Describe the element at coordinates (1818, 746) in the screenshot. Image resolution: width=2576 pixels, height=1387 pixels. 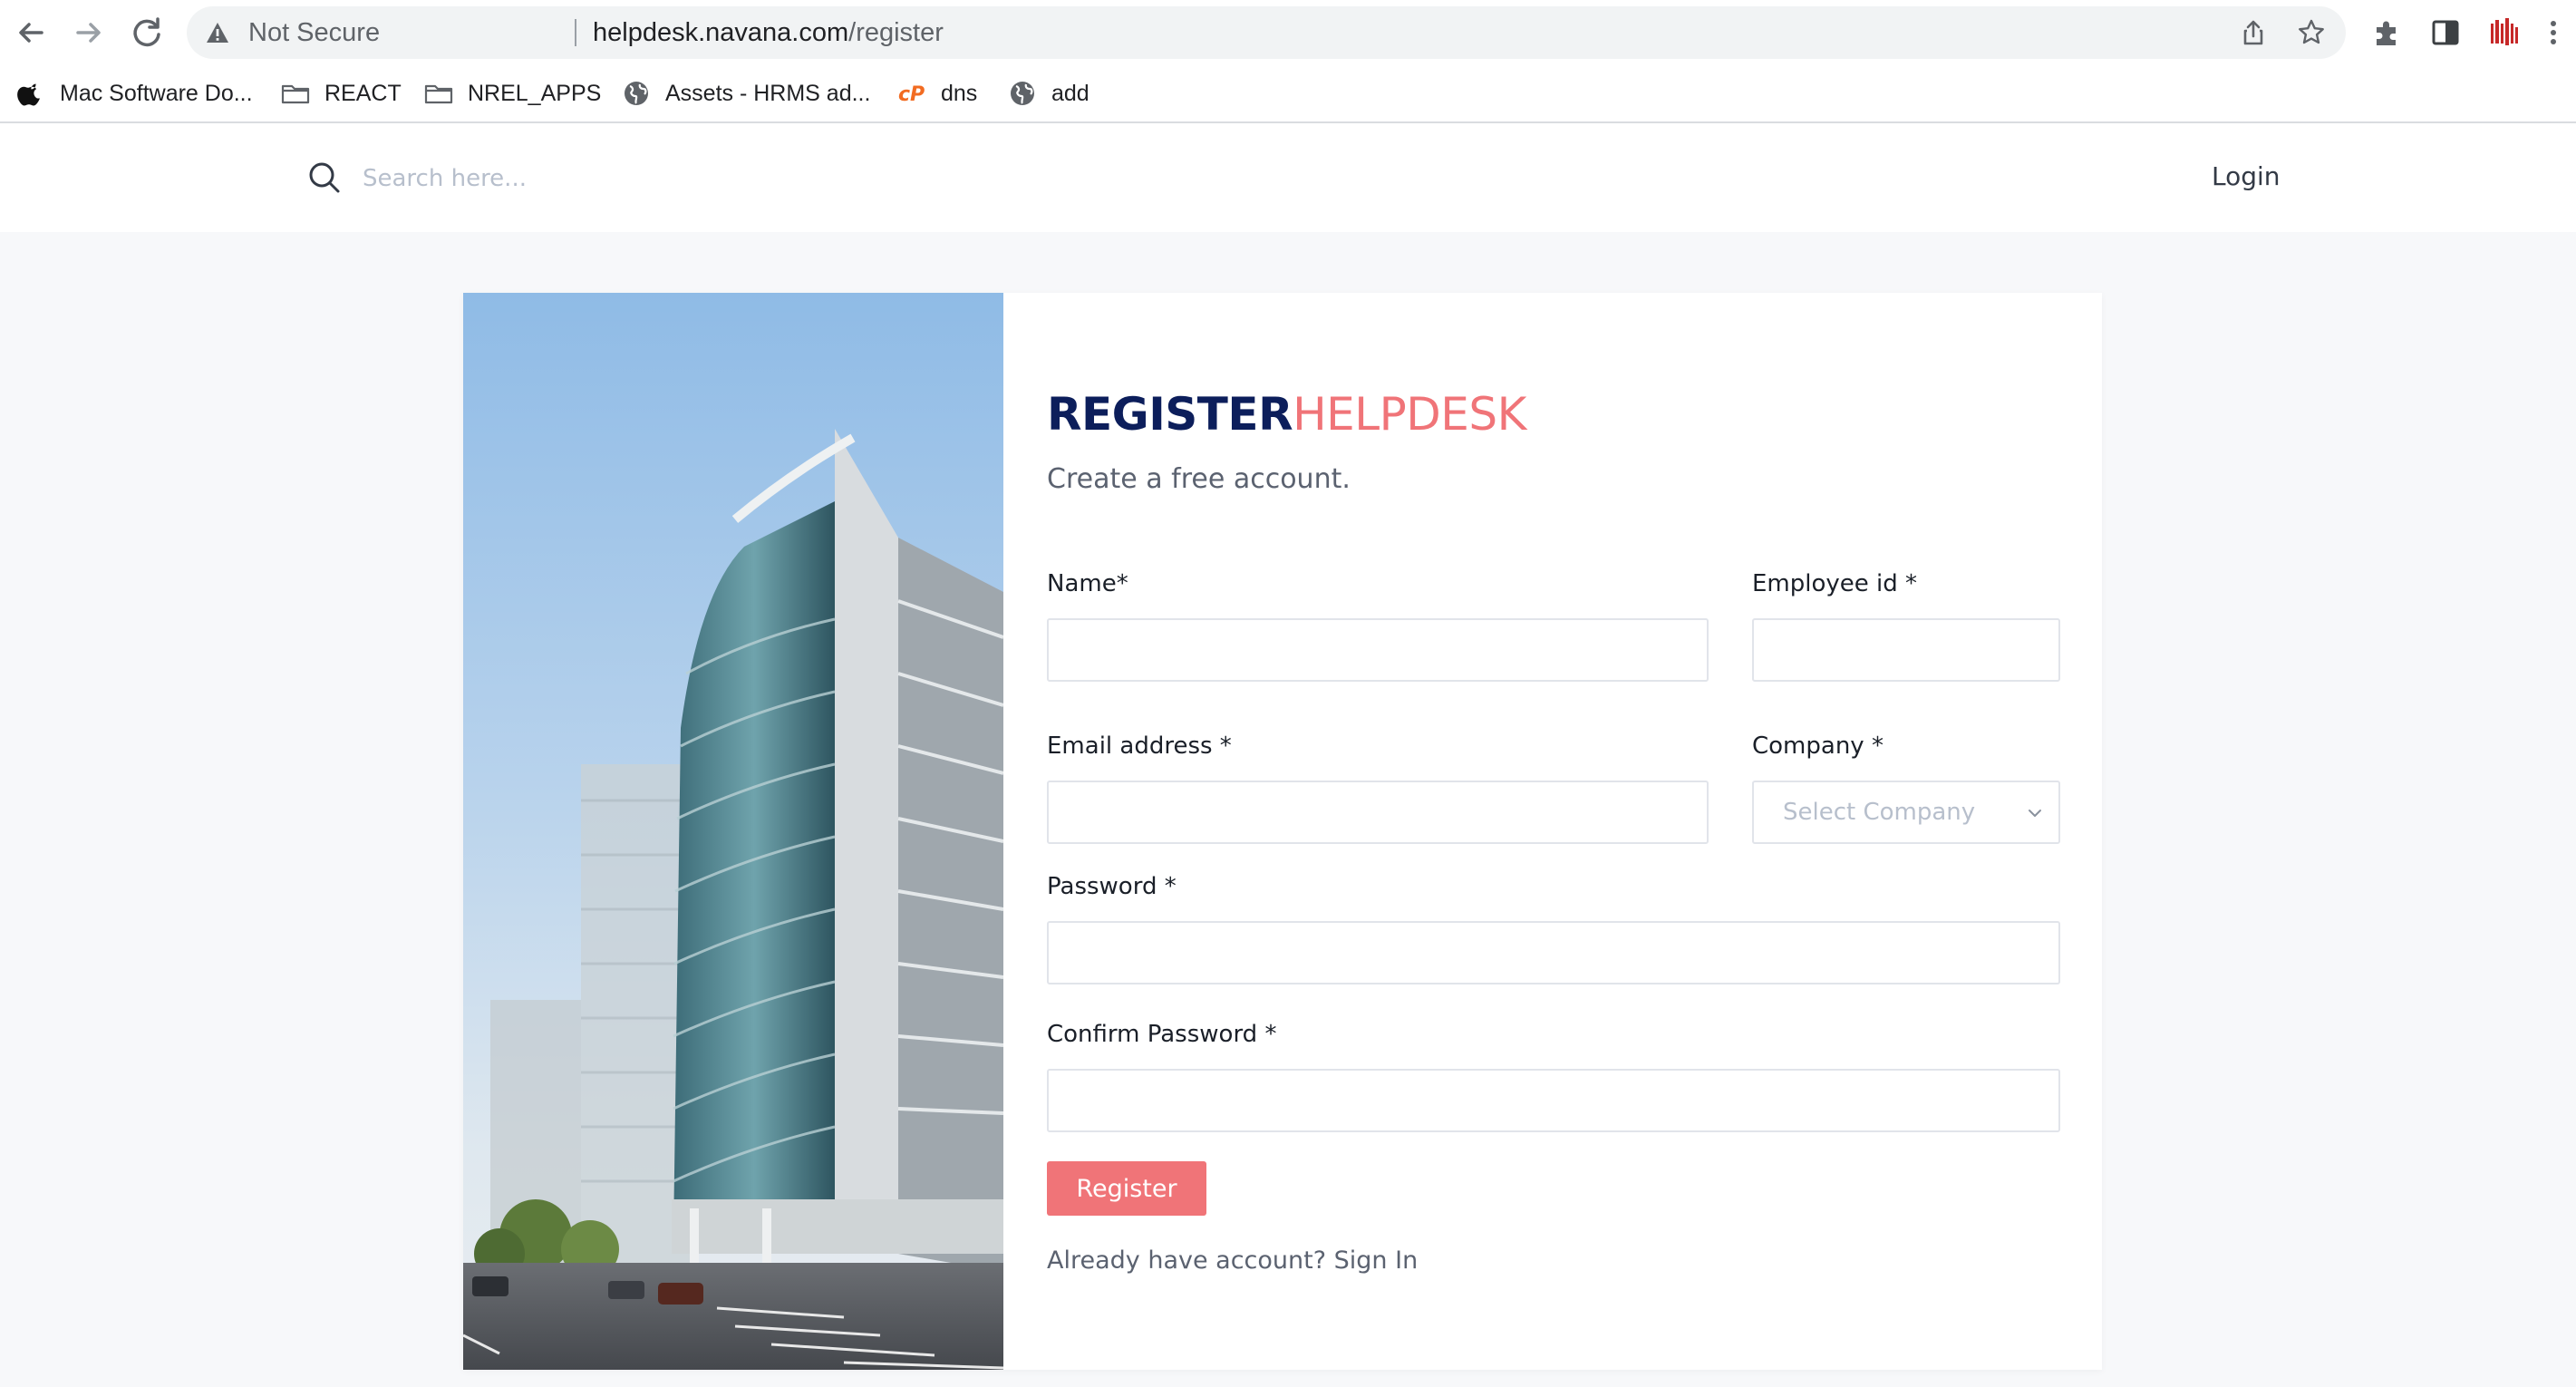
I see `company-label: Company *` at that location.